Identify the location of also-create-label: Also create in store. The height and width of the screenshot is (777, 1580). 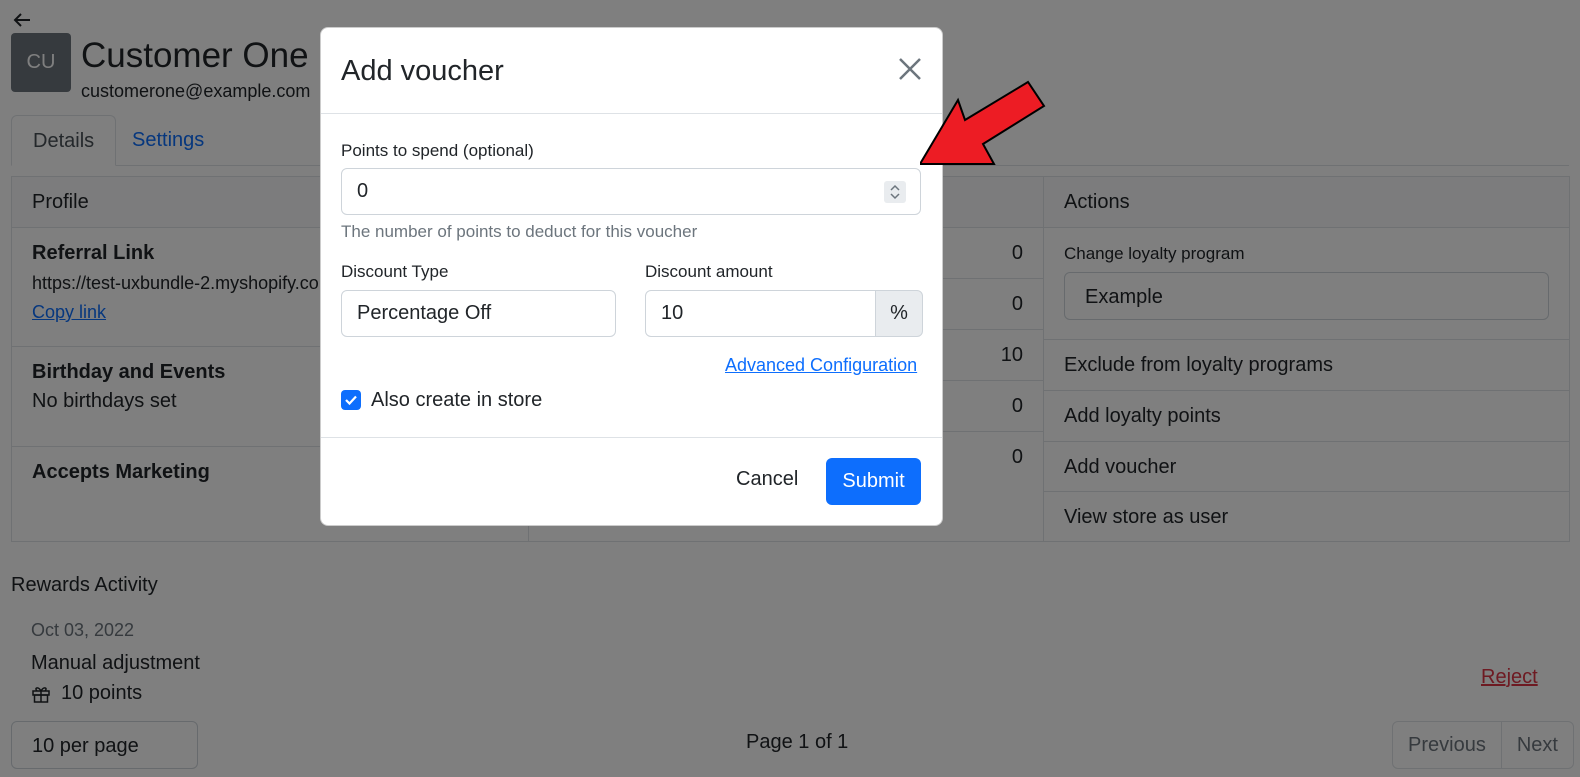
(456, 400).